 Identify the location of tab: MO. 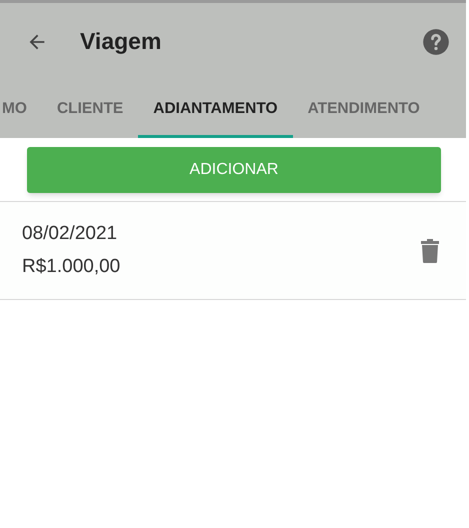
(21, 109).